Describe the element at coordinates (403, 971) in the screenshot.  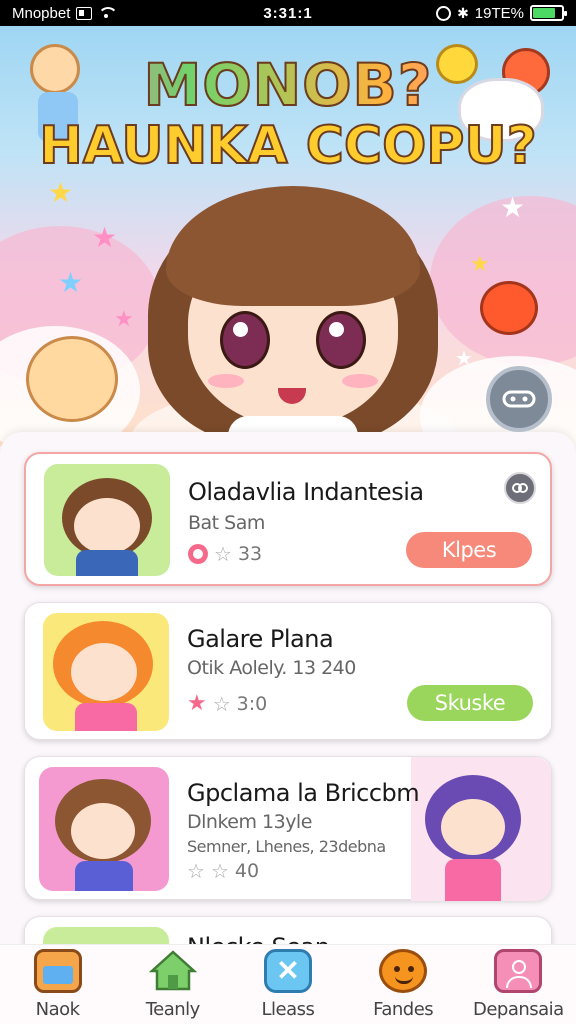
I see `smiley-icon` at that location.